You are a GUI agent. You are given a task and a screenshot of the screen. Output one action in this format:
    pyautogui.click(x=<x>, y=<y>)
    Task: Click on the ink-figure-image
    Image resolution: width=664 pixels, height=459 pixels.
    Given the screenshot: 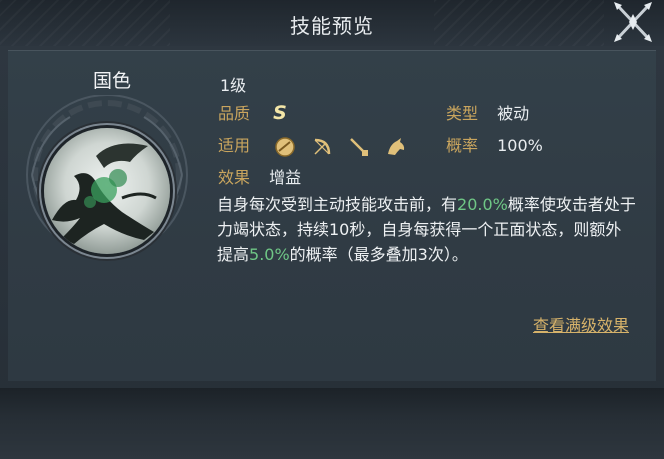 What is the action you would take?
    pyautogui.click(x=104, y=193)
    